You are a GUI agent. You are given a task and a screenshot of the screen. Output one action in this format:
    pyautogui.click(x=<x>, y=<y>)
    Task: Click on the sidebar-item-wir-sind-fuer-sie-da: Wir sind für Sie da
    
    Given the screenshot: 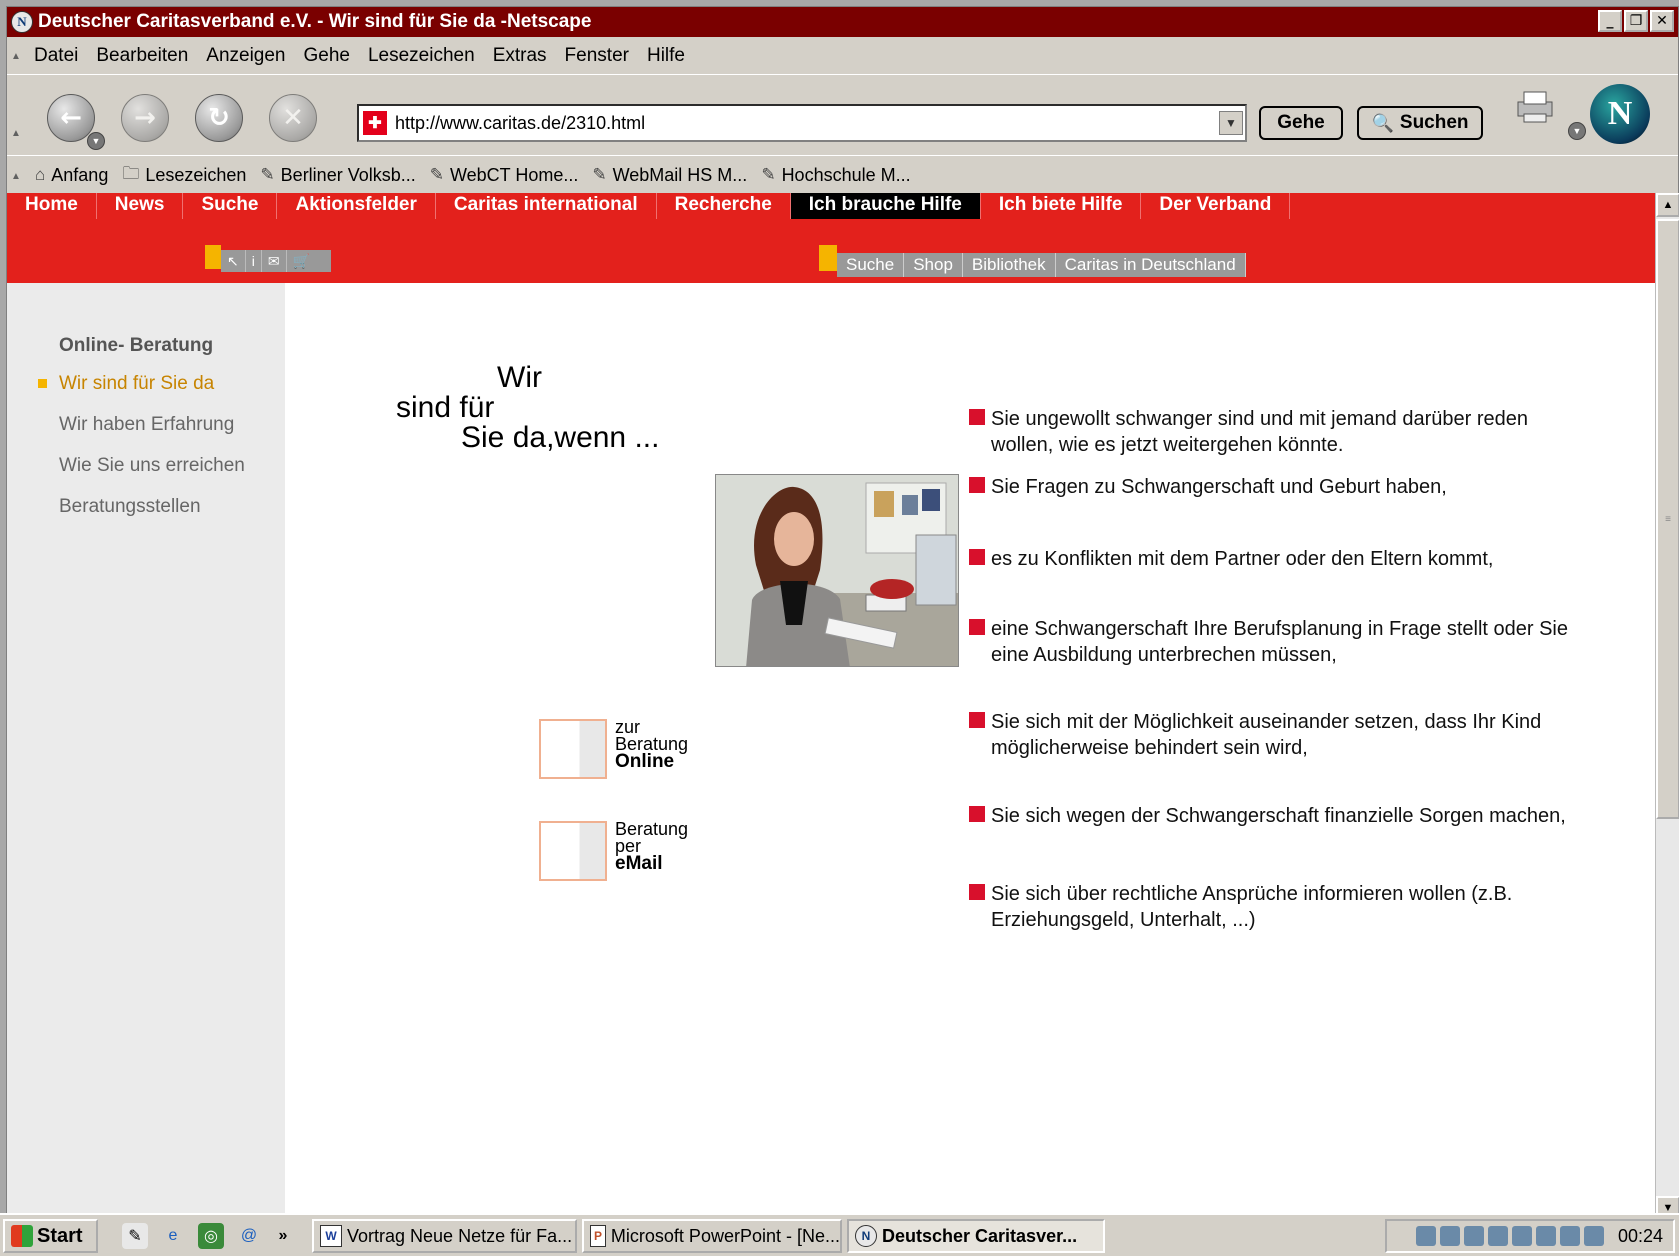 What is the action you would take?
    pyautogui.click(x=136, y=384)
    